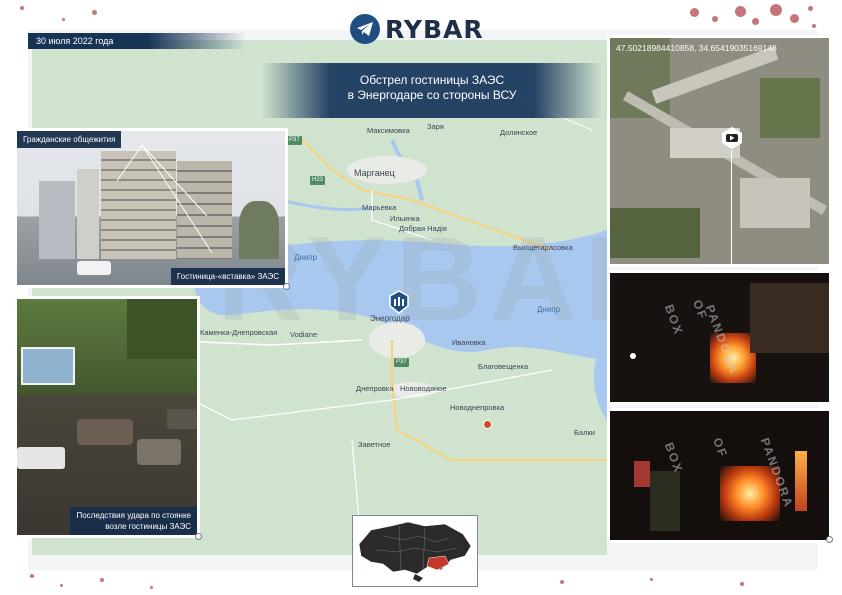  Describe the element at coordinates (239, 332) in the screenshot. I see `place-kamenka: Каменка-Днепровская` at that location.